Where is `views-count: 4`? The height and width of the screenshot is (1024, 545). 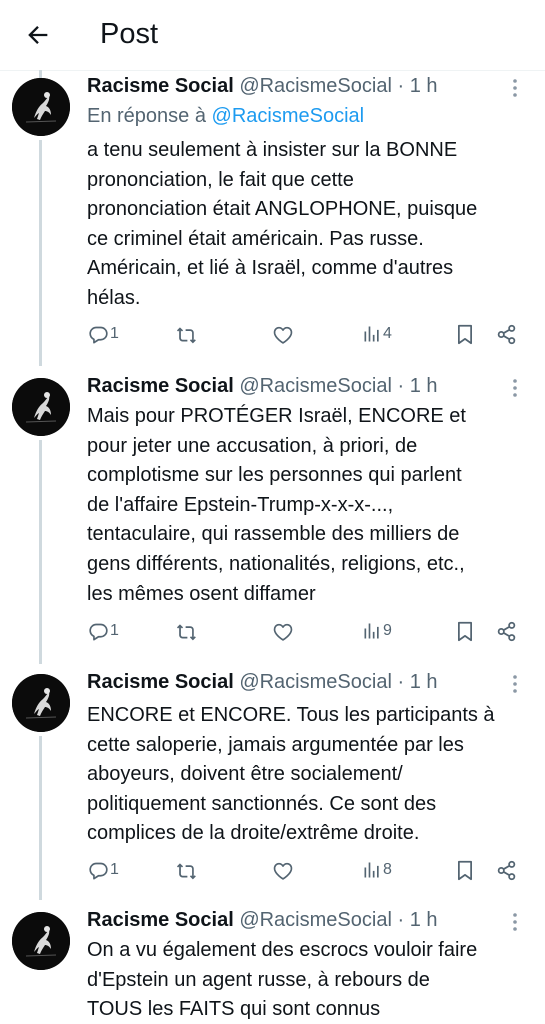
views-count: 4 is located at coordinates (387, 333).